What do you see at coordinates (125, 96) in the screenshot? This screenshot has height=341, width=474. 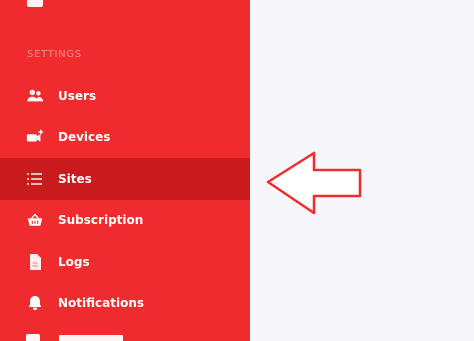 I see `sidebar-item-users: Users` at bounding box center [125, 96].